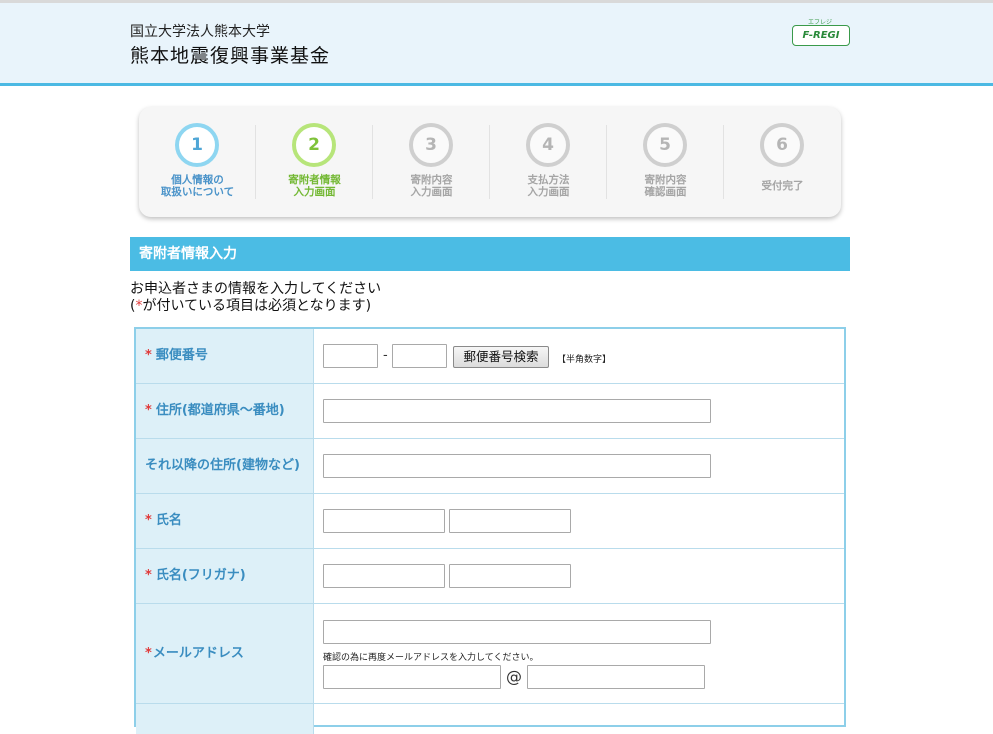 Image resolution: width=993 pixels, height=734 pixels. Describe the element at coordinates (431, 186) in the screenshot. I see `step-3-label: 寄附内容 入力画面` at that location.